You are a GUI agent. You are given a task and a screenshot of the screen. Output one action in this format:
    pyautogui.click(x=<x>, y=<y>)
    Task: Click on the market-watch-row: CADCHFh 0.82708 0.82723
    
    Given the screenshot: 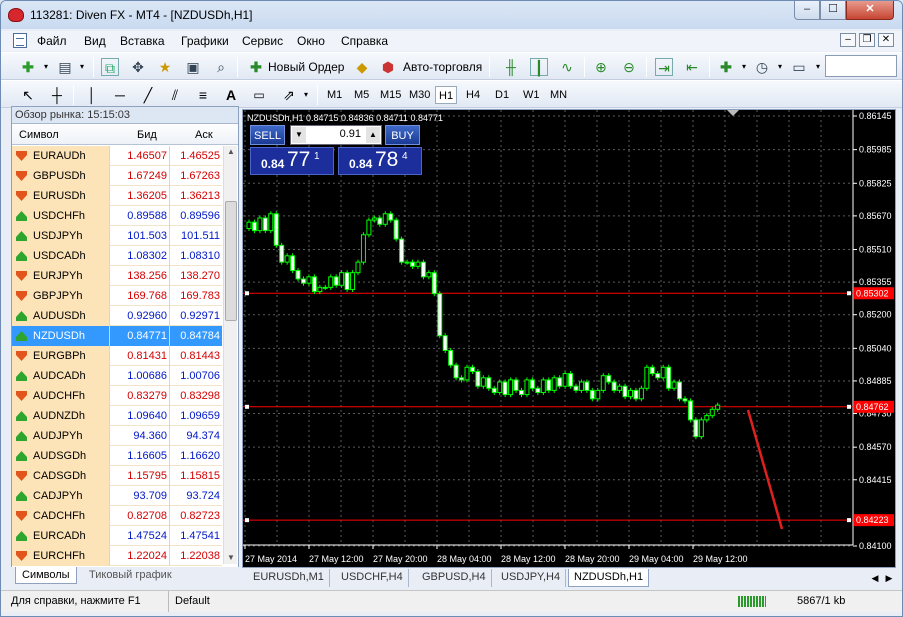 What is the action you would take?
    pyautogui.click(x=117, y=516)
    